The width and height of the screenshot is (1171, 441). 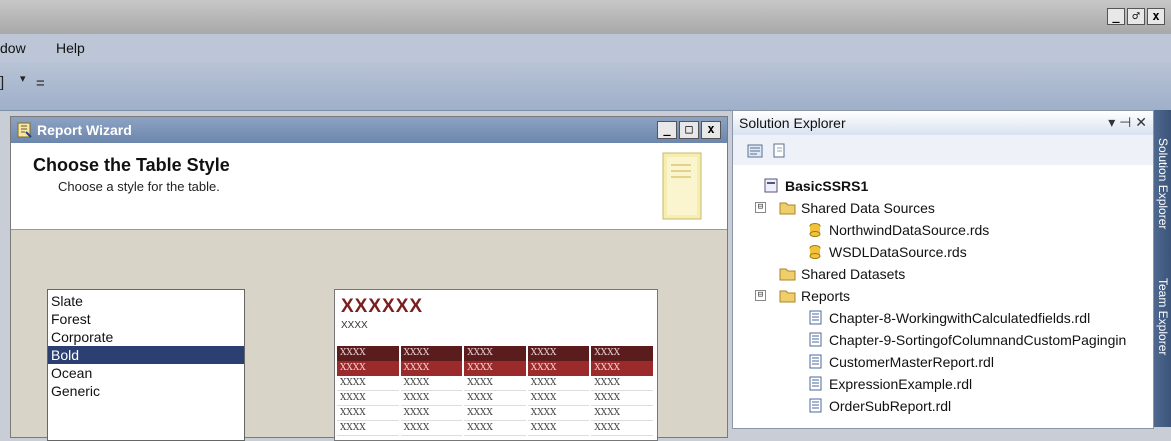 I want to click on list-item-forest: Forest, so click(x=146, y=319).